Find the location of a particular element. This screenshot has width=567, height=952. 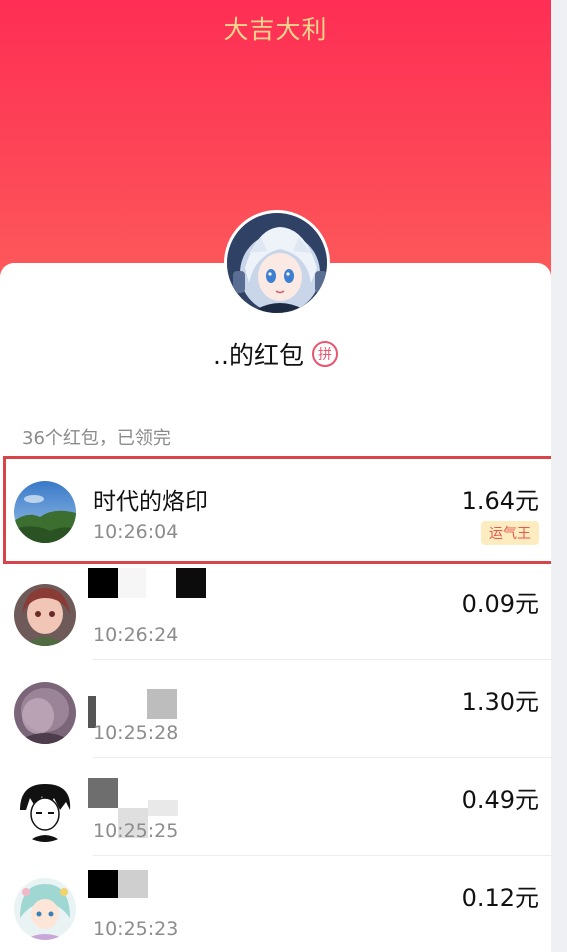

list-item: 10:25:23 0.12元 is located at coordinates (275, 904).